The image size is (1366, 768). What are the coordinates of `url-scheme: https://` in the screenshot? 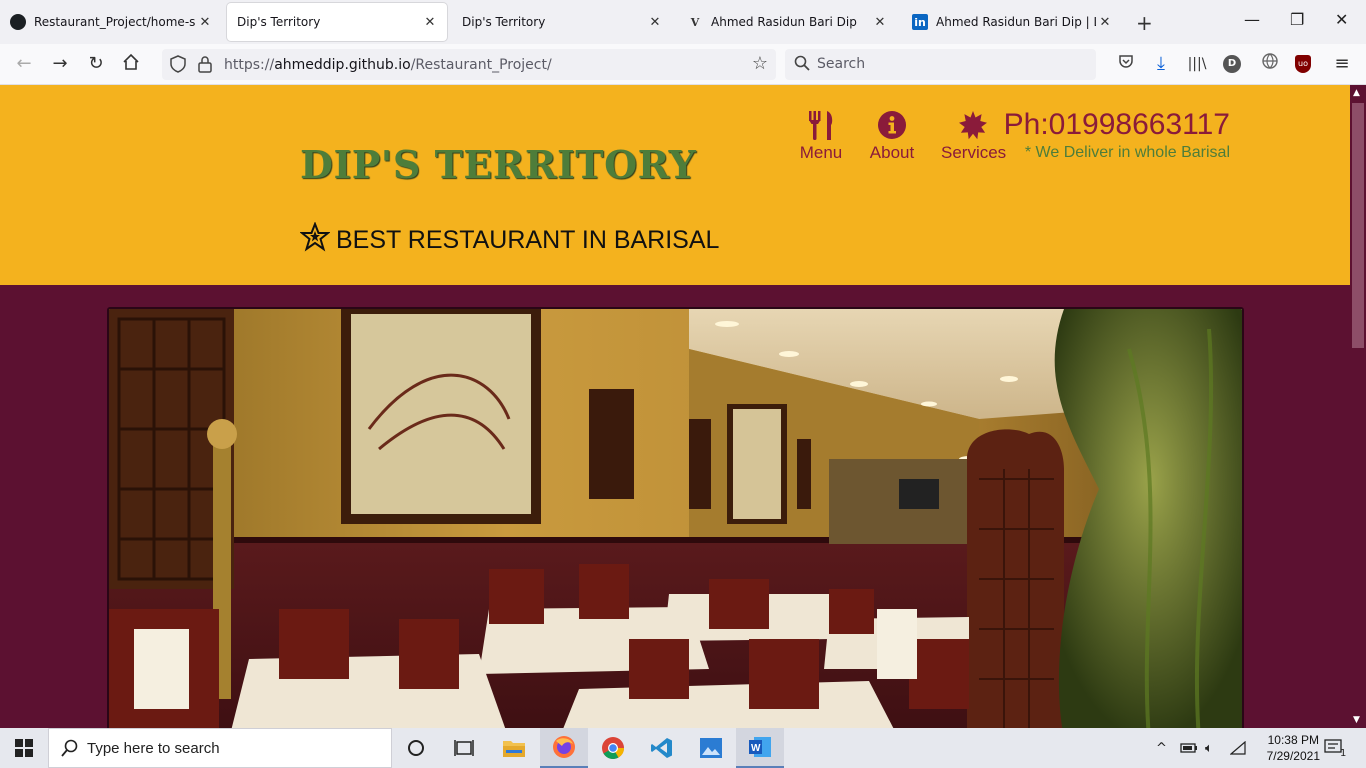 It's located at (249, 64).